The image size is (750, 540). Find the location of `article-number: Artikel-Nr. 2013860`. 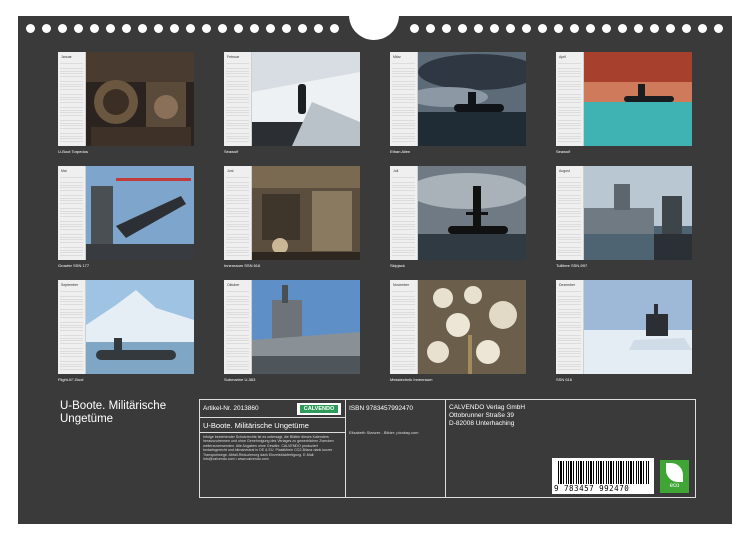

article-number: Artikel-Nr. 2013860 is located at coordinates (231, 408).